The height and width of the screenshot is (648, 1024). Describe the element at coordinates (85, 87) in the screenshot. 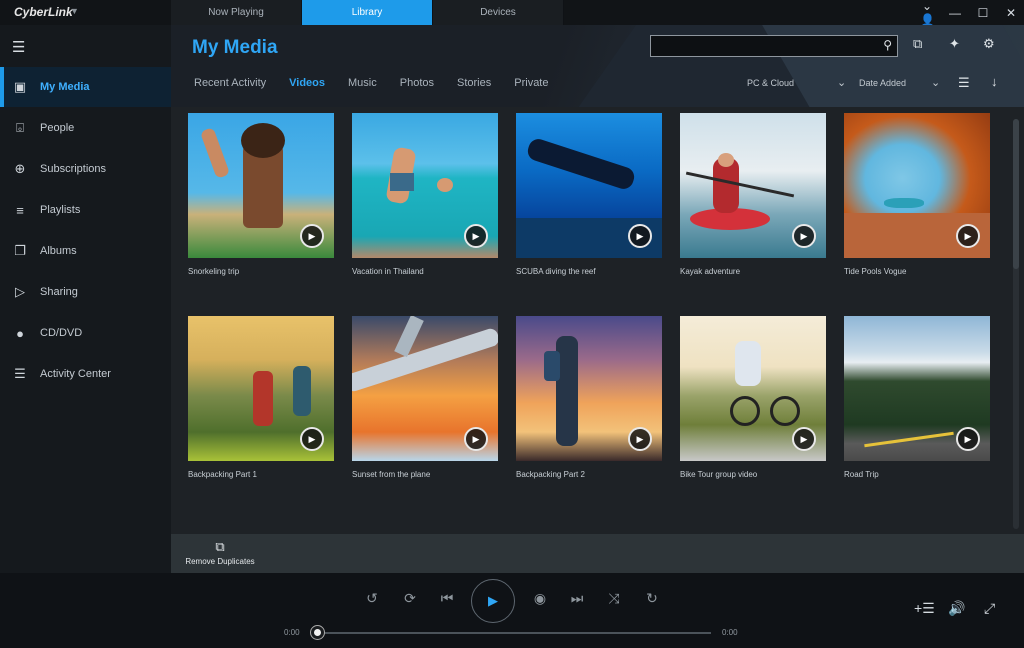

I see `sidebar-item-my-media: ▣ My Media` at that location.